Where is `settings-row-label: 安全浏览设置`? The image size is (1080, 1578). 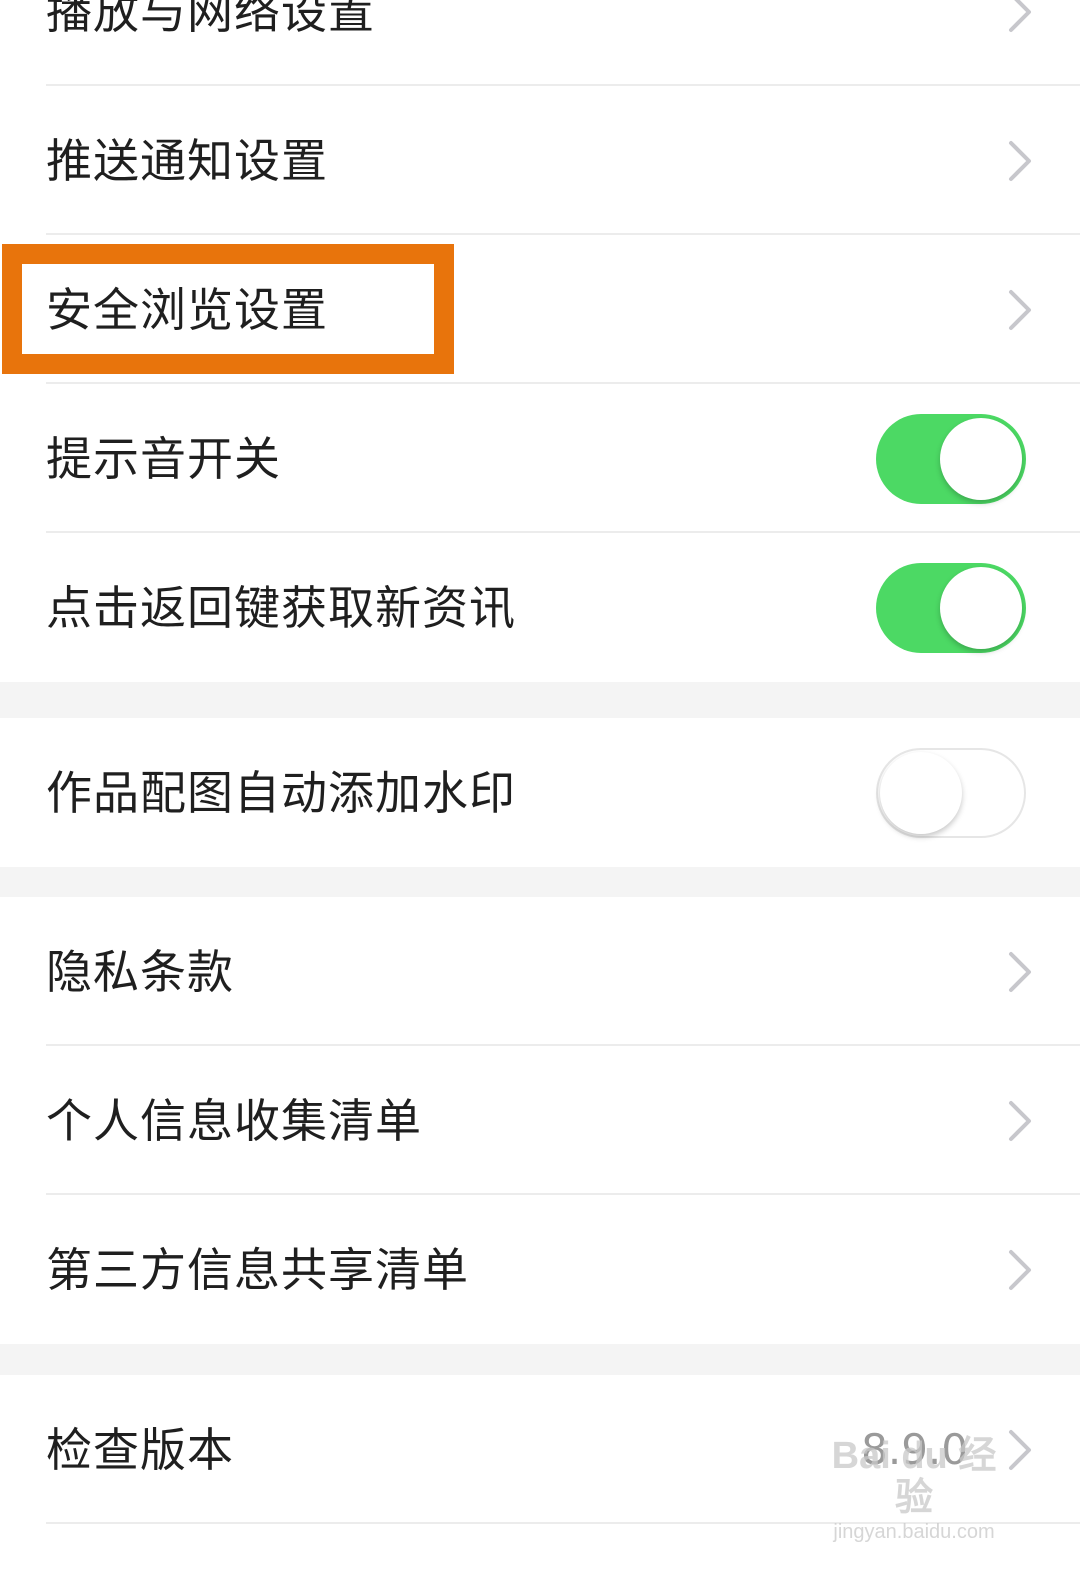
settings-row-label: 安全浏览设置 is located at coordinates (187, 309).